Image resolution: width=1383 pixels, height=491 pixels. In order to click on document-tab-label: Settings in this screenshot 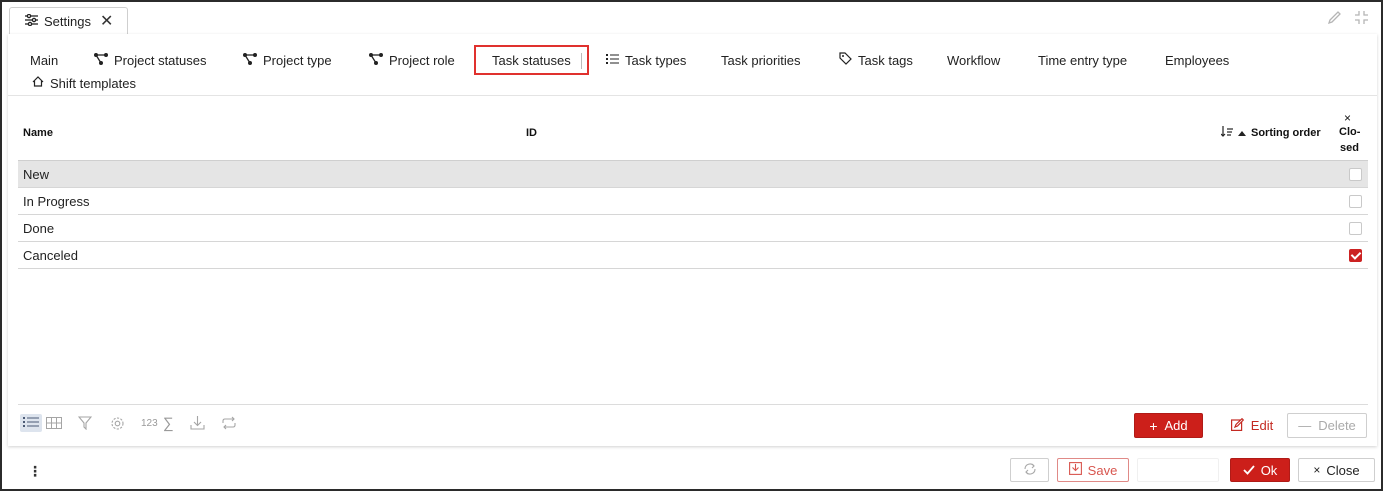, I will do `click(67, 21)`.